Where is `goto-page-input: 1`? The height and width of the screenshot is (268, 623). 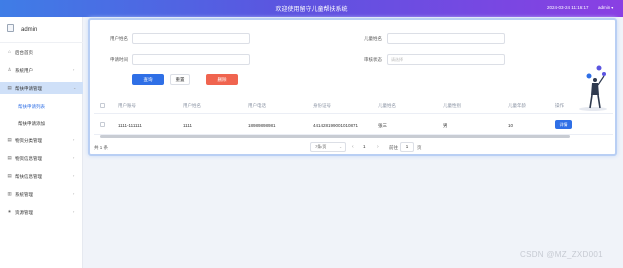 goto-page-input: 1 is located at coordinates (407, 147).